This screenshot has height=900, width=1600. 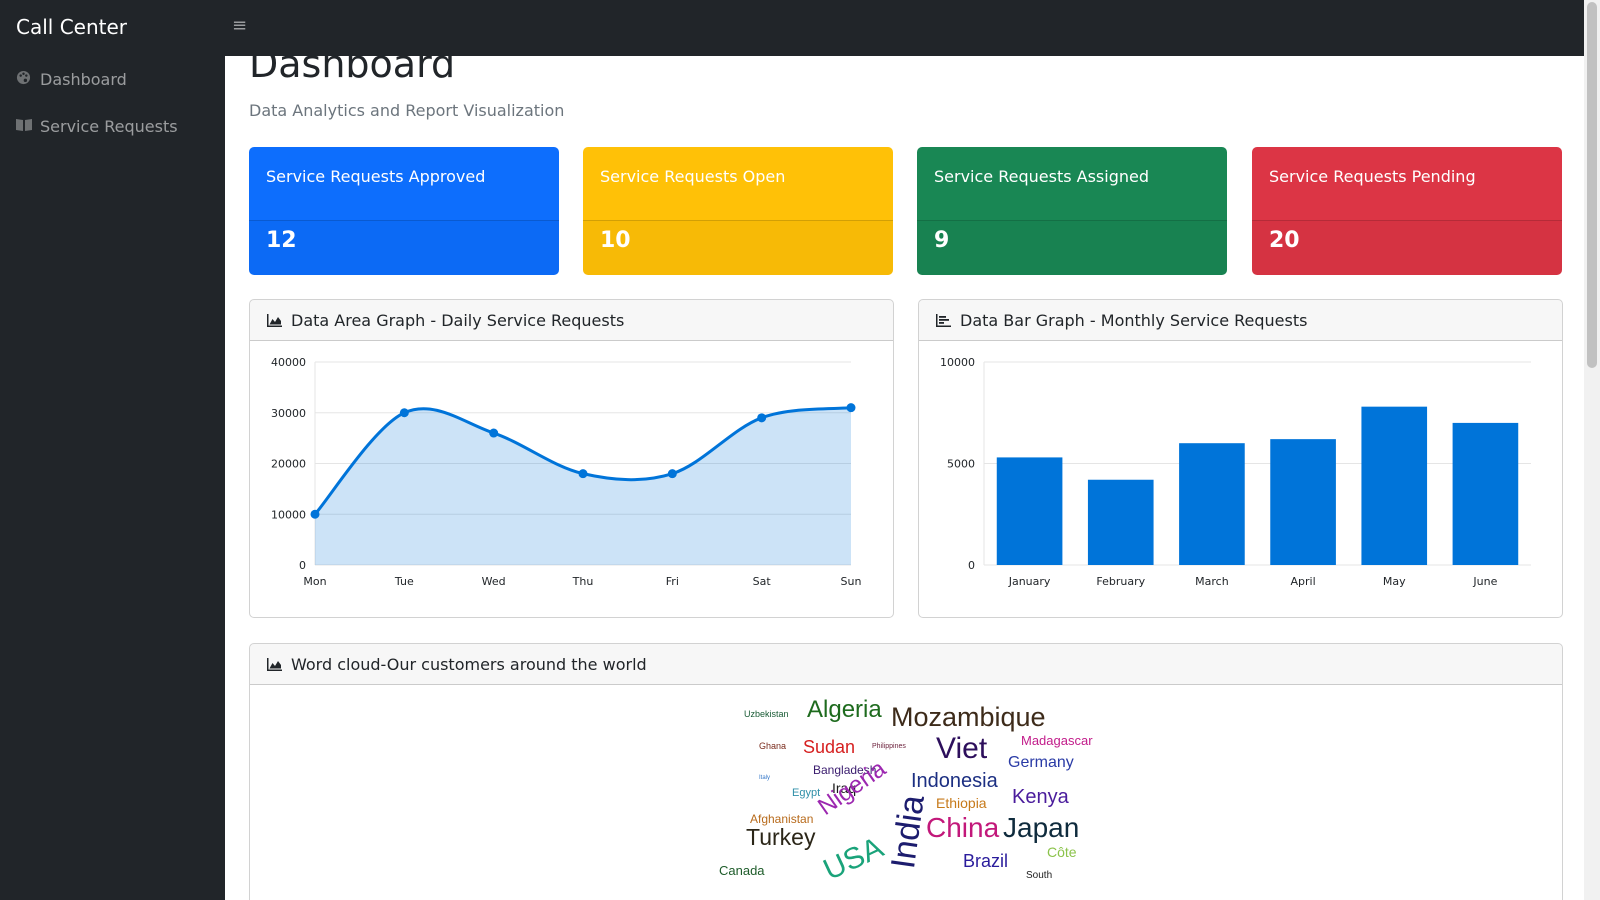 I want to click on cloud-word: Madagascar, so click(x=1057, y=740).